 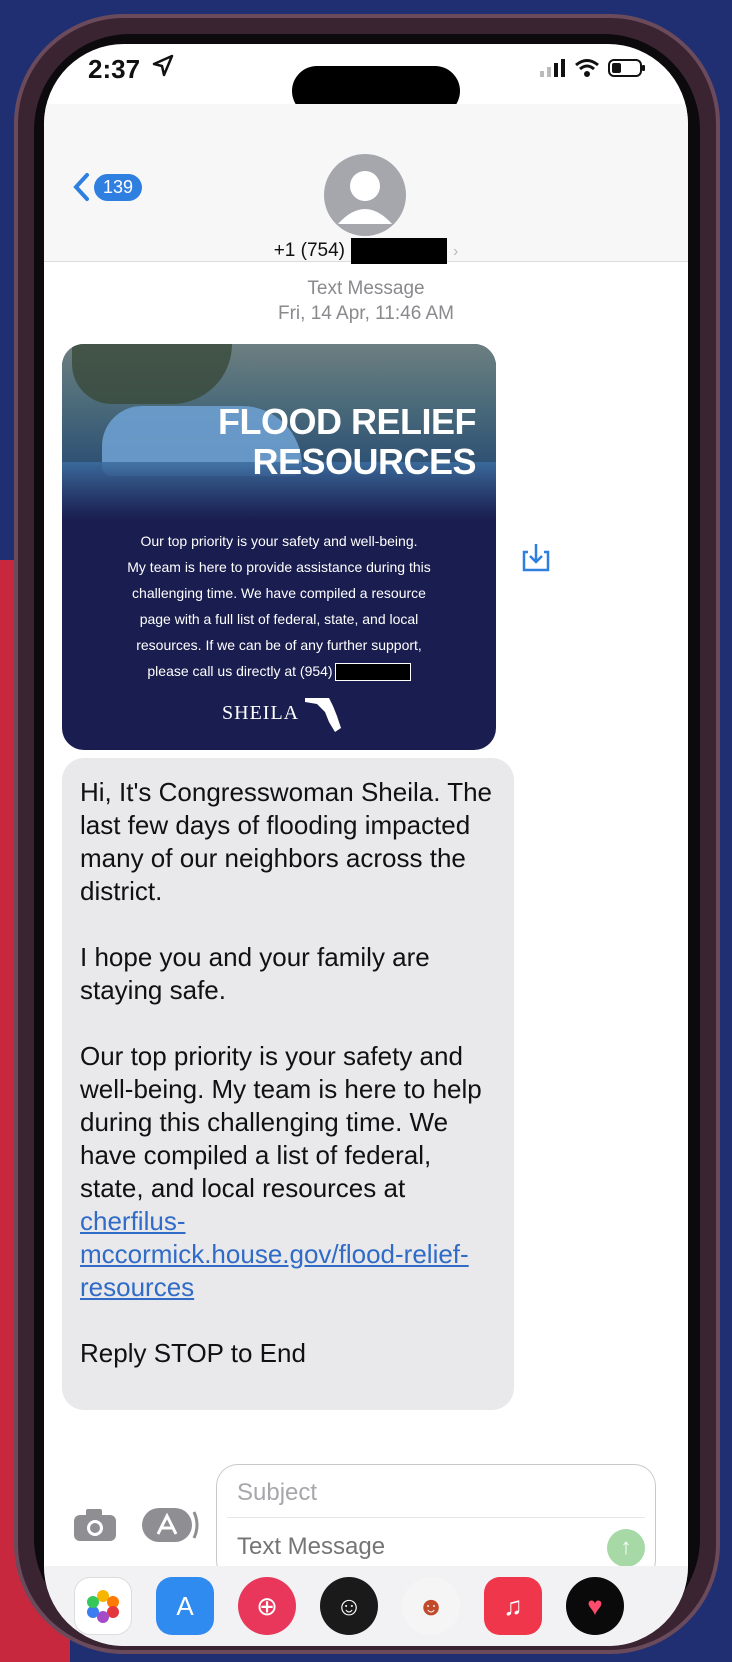 What do you see at coordinates (513, 1606) in the screenshot?
I see `music-icon: ♫` at bounding box center [513, 1606].